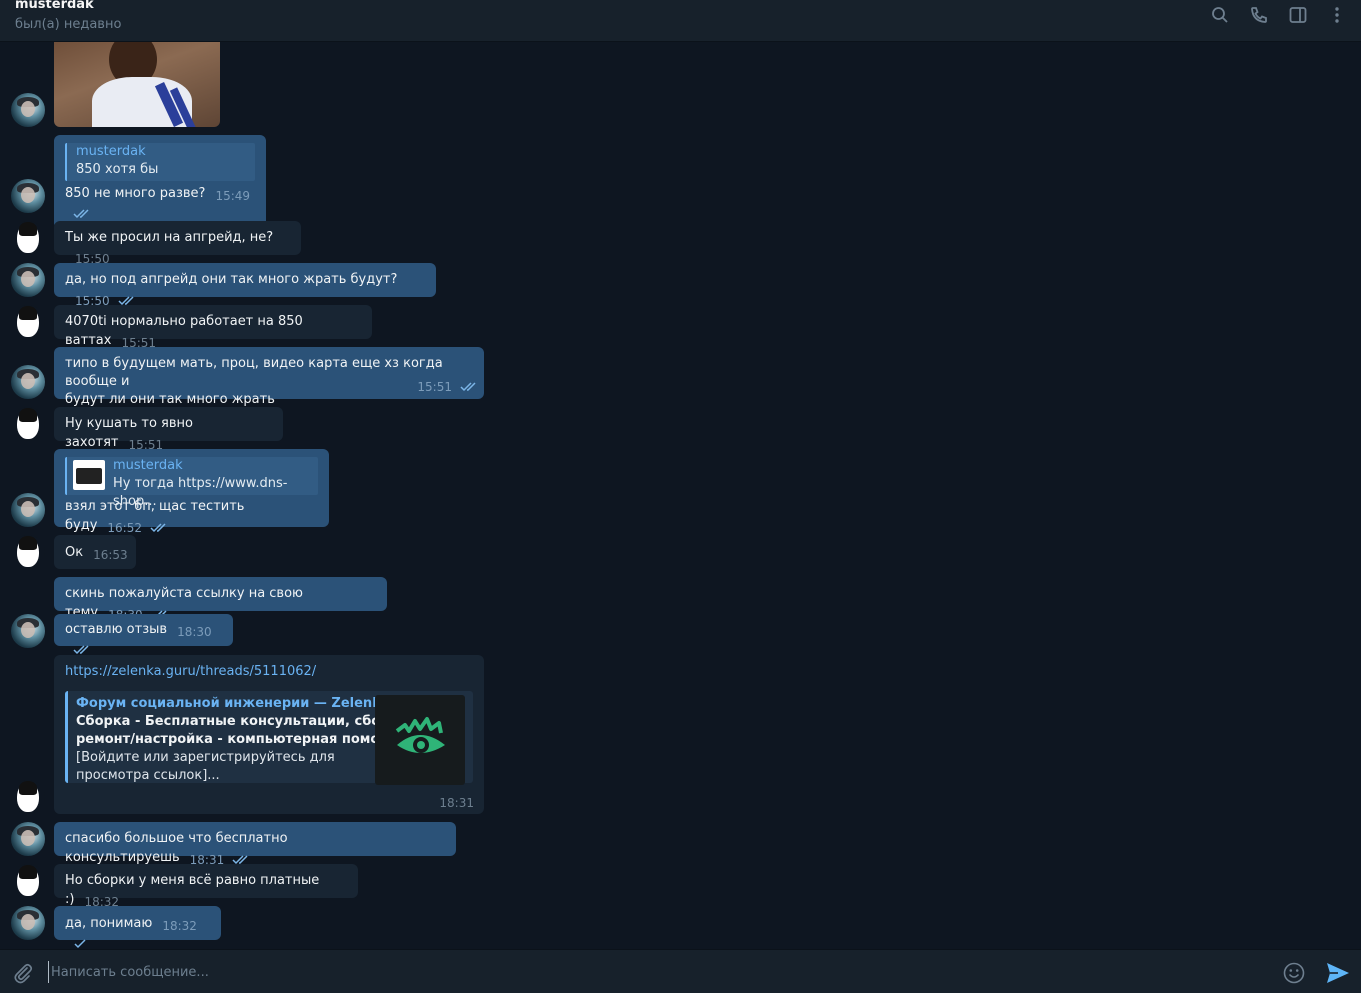  Describe the element at coordinates (434, 387) in the screenshot. I see `message-time: 15:51` at that location.